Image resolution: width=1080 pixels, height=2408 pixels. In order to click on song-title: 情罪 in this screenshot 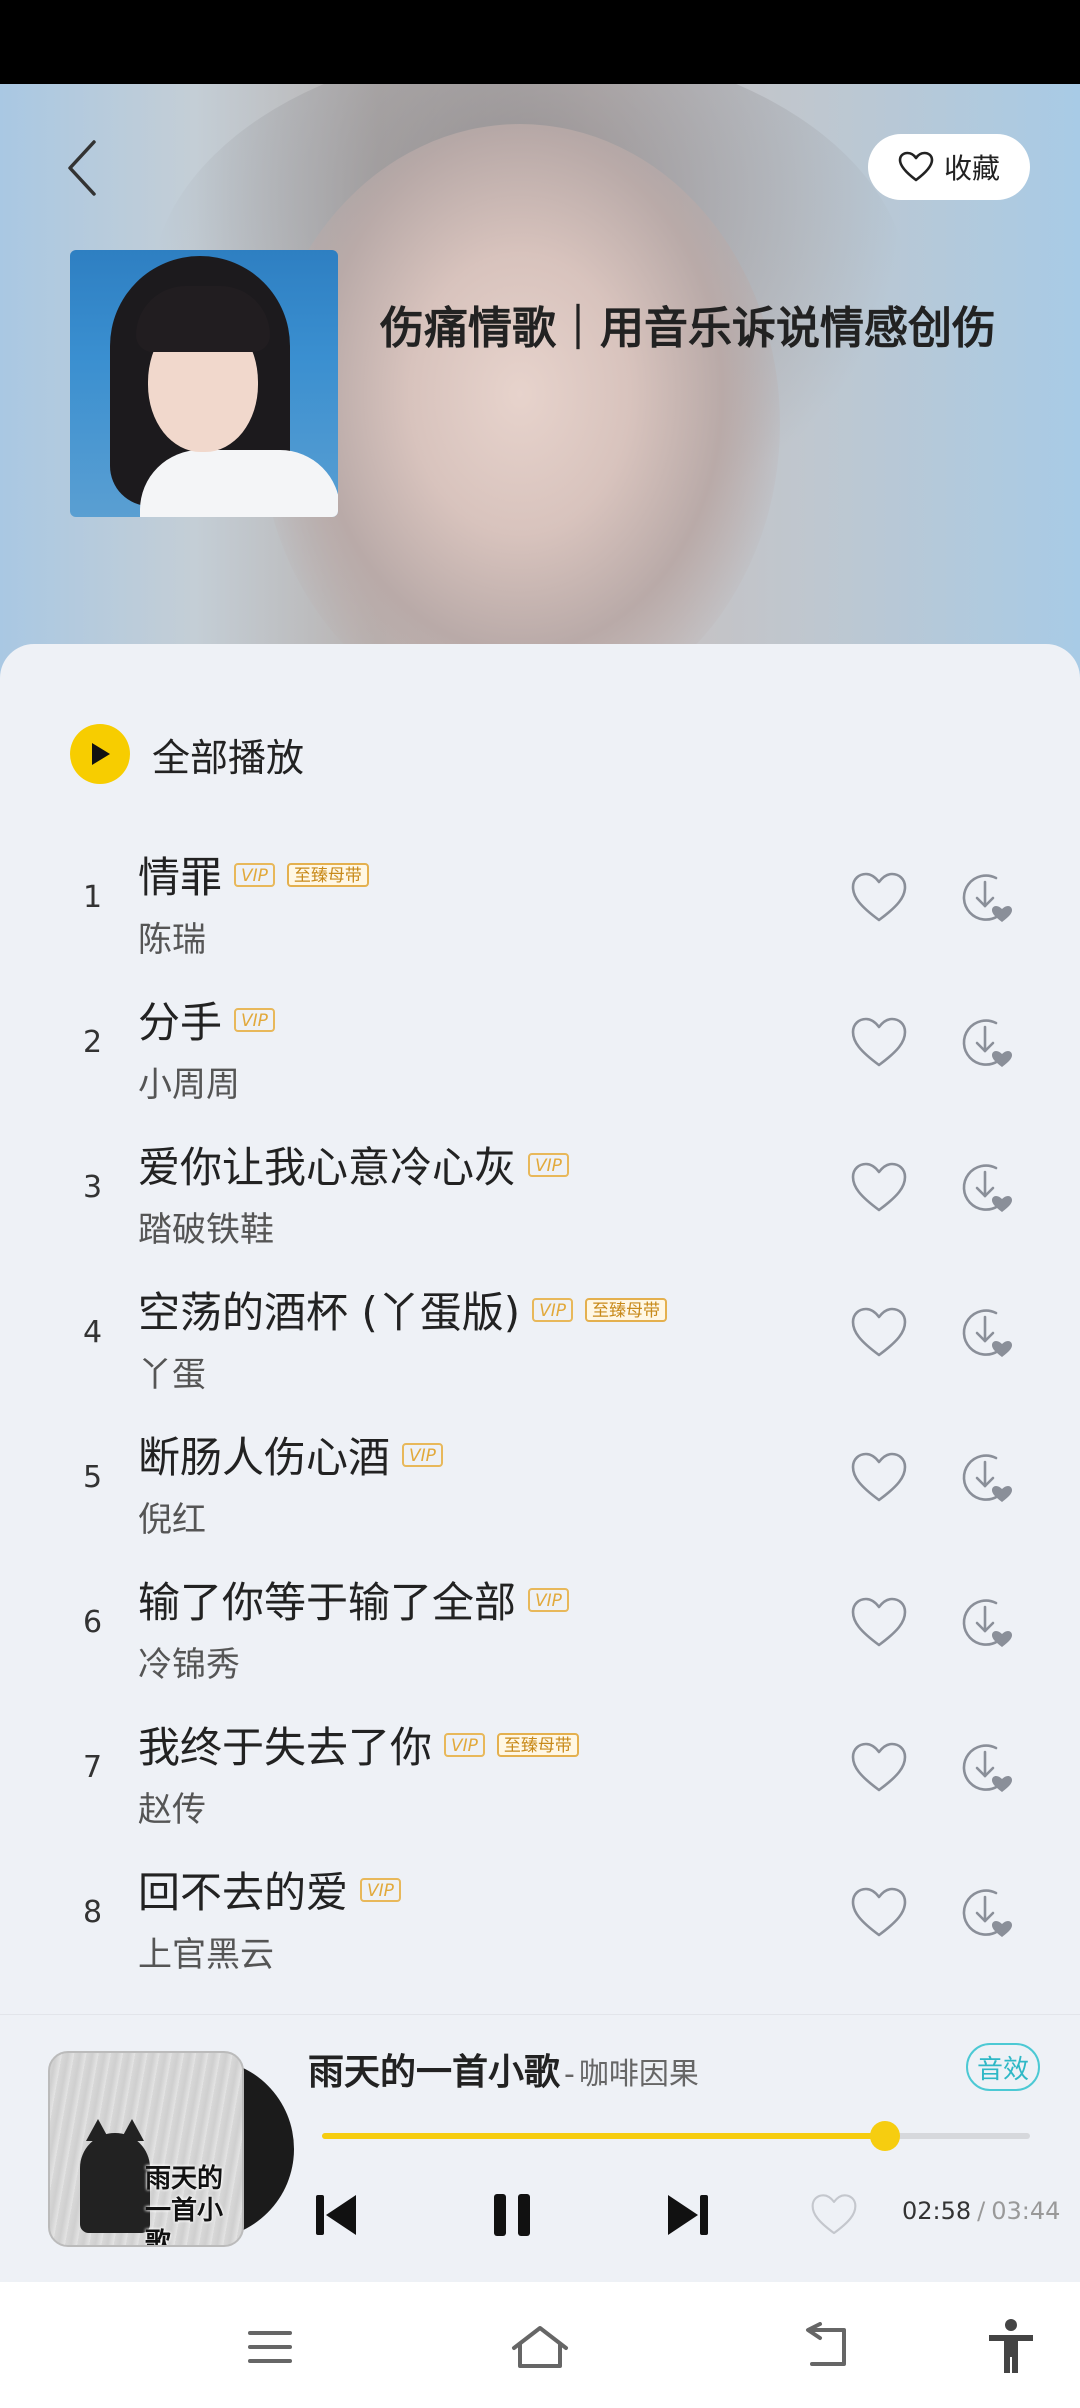, I will do `click(180, 877)`.